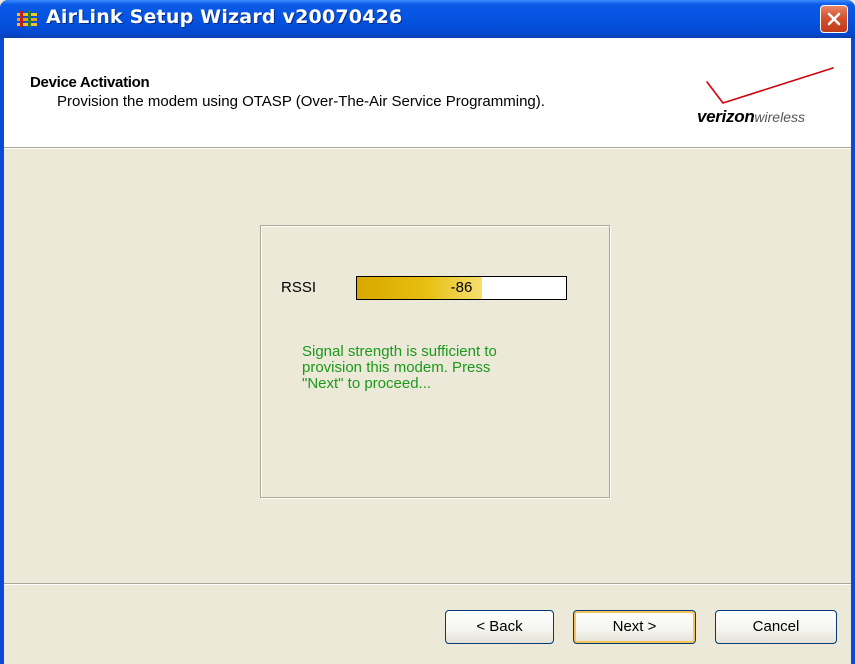 This screenshot has height=664, width=855. I want to click on logo-text-light: wireless, so click(779, 117).